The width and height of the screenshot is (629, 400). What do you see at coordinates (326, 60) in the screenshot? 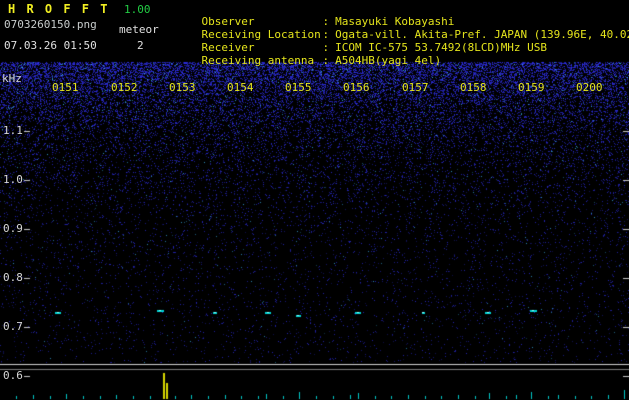
I see `station-colon: :` at bounding box center [326, 60].